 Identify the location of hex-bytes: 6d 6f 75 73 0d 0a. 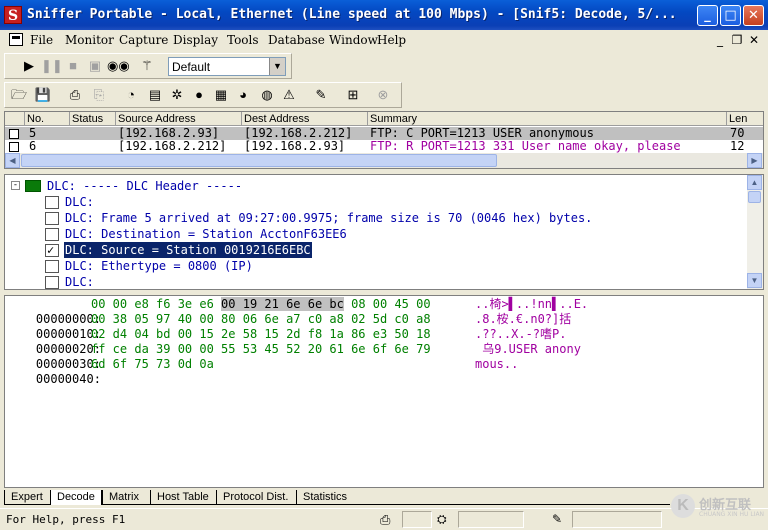
(152, 364).